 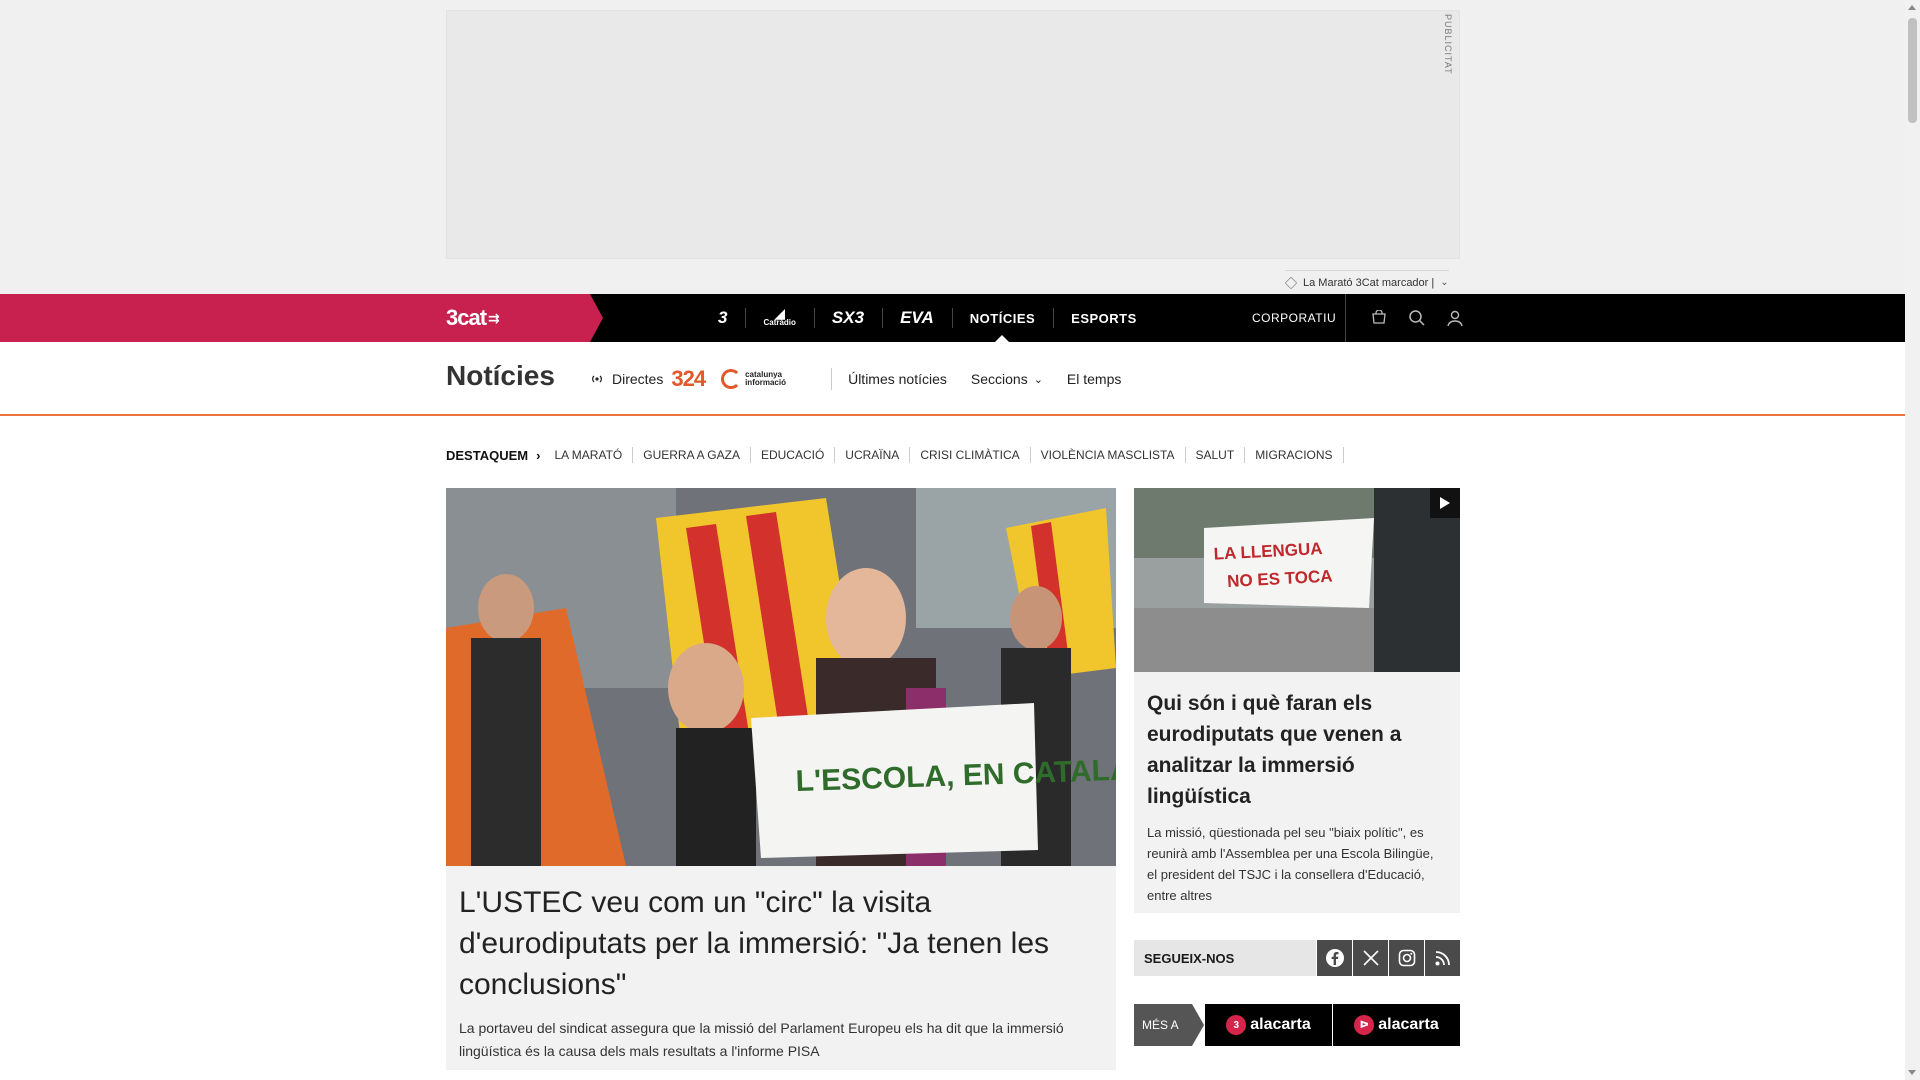 What do you see at coordinates (494, 317) in the screenshot?
I see `logo-arrow-icon: ⇉` at bounding box center [494, 317].